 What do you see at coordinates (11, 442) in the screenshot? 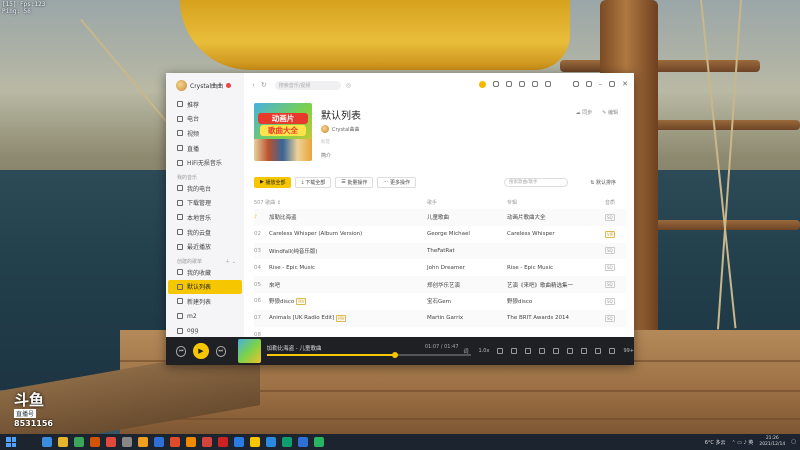
I see `start-button` at bounding box center [11, 442].